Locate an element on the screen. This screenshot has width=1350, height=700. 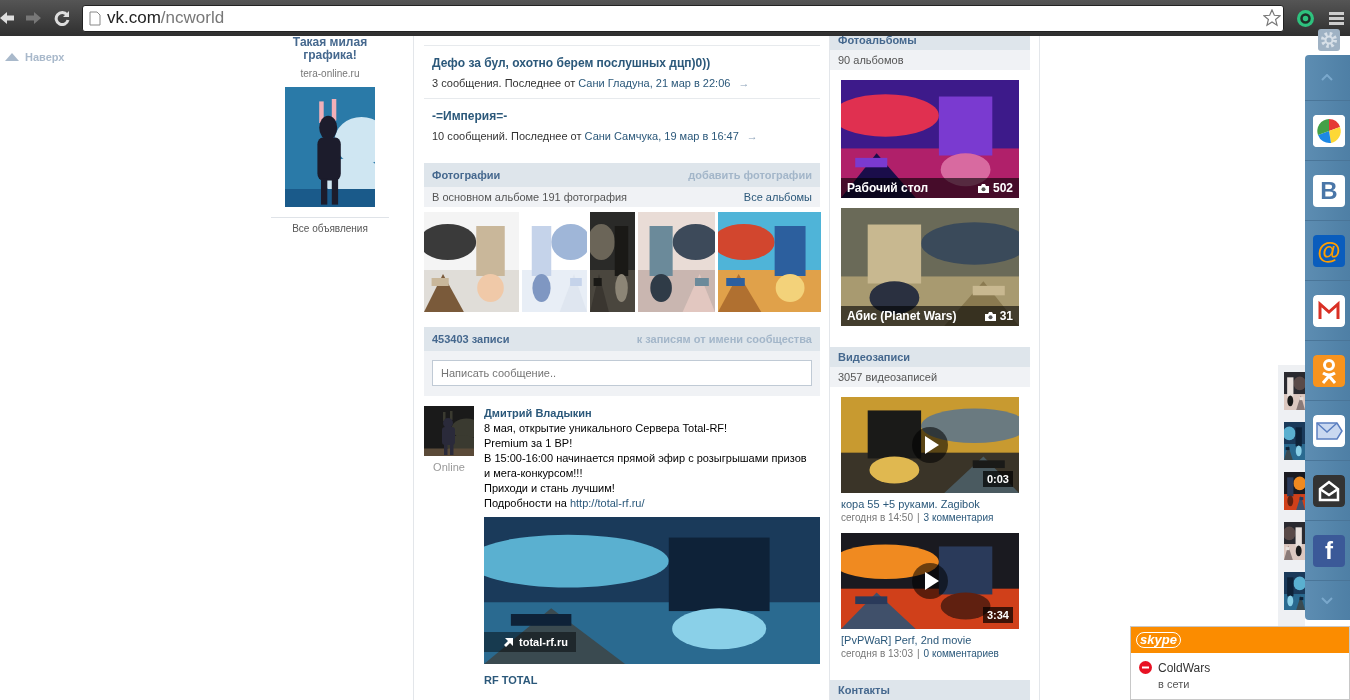
topic-meta: 3 сообщения. Последнее от Сани Гладуна, 21 мар в 22:06 is located at coordinates (581, 83).